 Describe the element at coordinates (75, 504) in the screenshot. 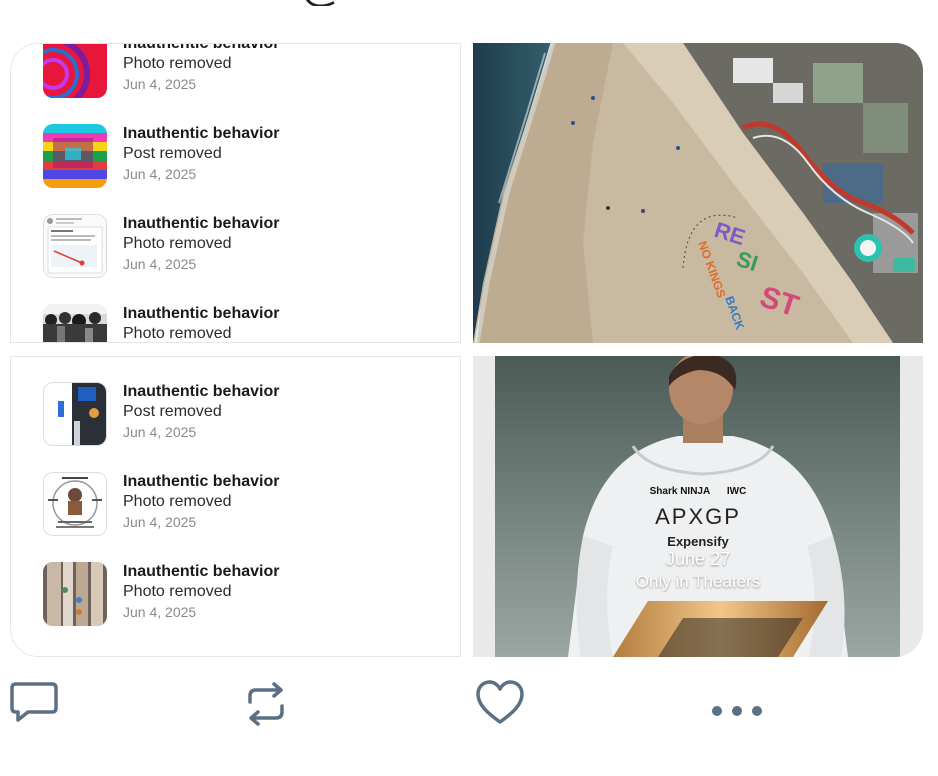

I see `meme-circle-icon` at that location.